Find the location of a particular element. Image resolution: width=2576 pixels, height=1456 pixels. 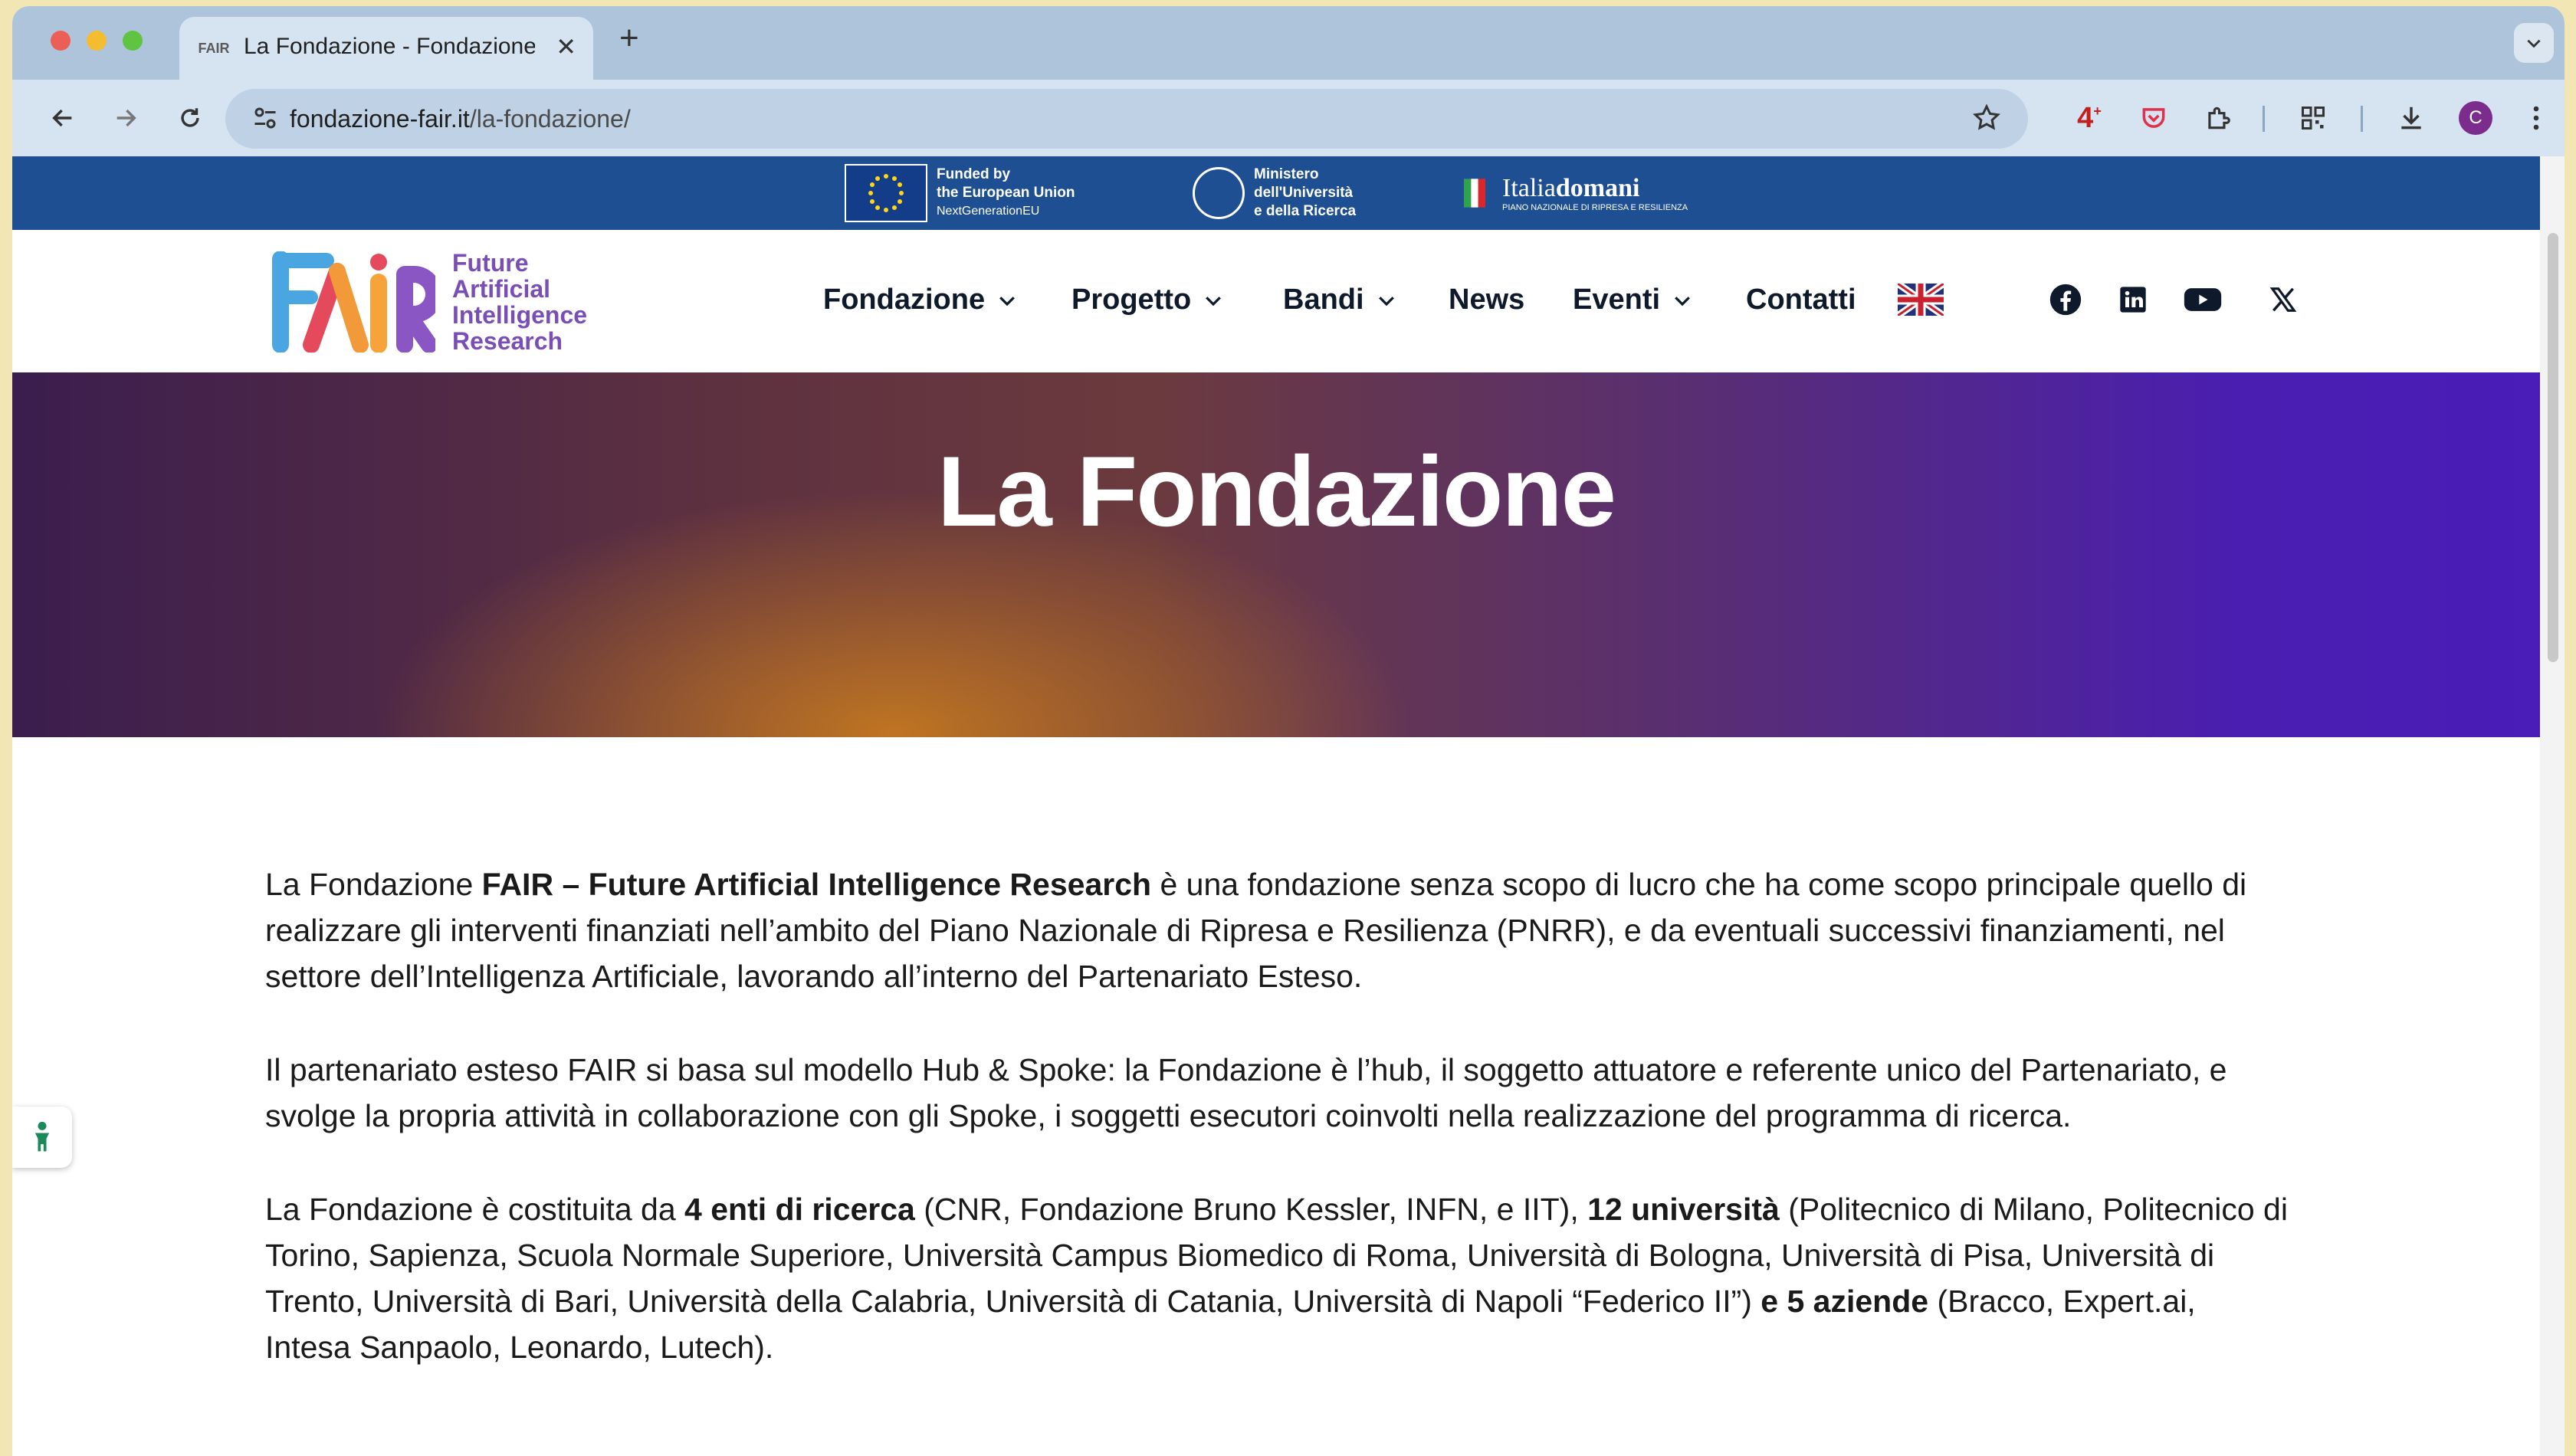

reload-icon is located at coordinates (190, 117).